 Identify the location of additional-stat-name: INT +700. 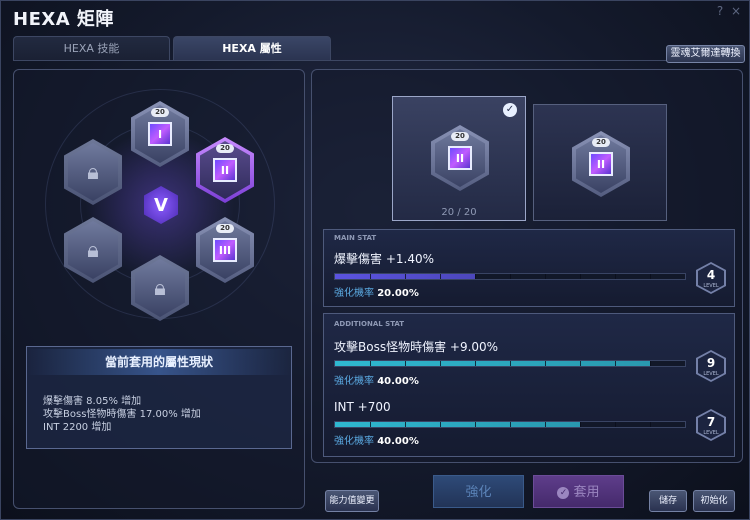
(362, 407).